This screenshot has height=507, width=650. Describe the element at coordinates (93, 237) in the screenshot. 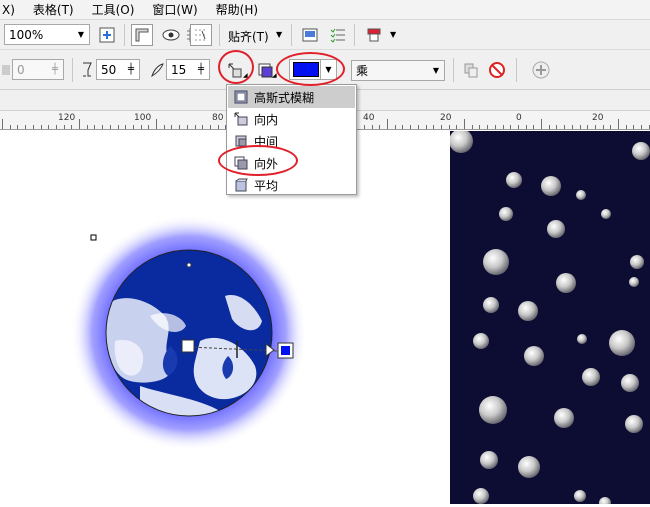

I see `selection-handle` at that location.